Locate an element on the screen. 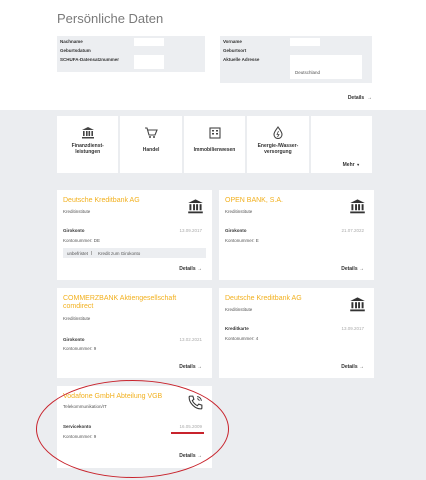 This screenshot has width=426, height=480. shopping-cart-icon is located at coordinates (151, 132).